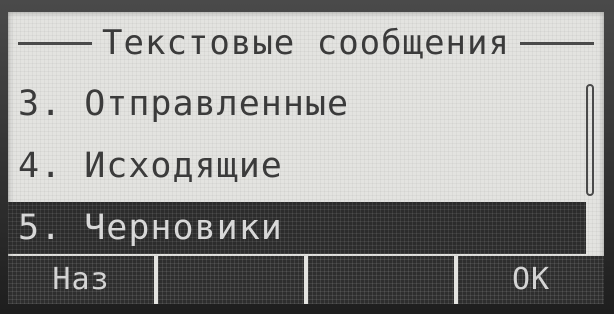  Describe the element at coordinates (288, 104) in the screenshot. I see `menu-item-sent: 3. Отправленные` at that location.